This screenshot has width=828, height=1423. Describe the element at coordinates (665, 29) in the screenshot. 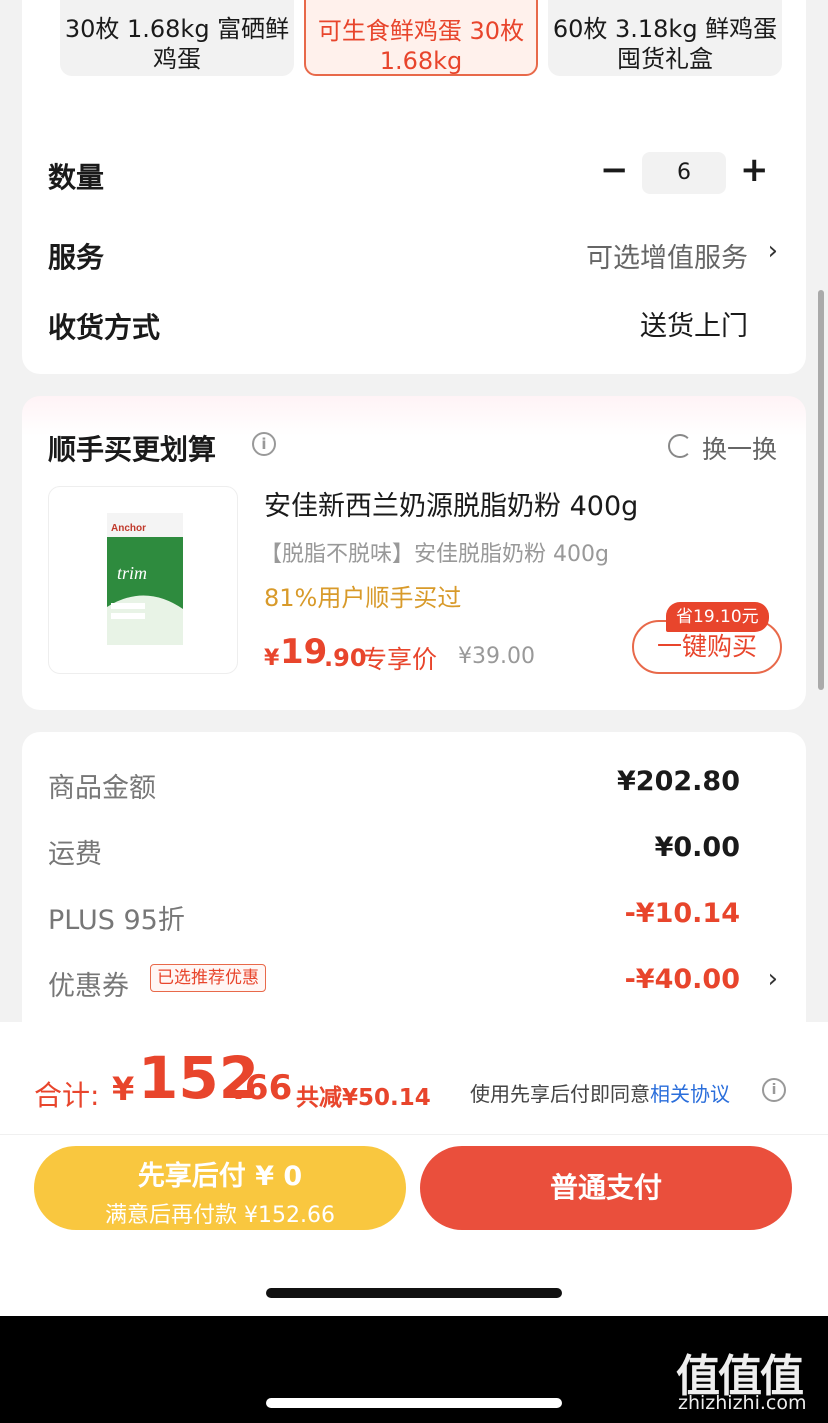

I see `variant-label: 60枚 3.18kg 鲜鸡蛋` at that location.